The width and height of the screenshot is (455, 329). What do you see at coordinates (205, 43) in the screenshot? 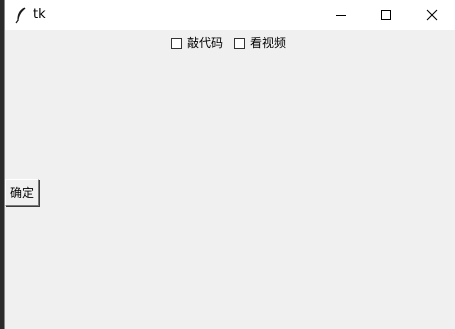
I see `checkbox-label: 敲代码` at bounding box center [205, 43].